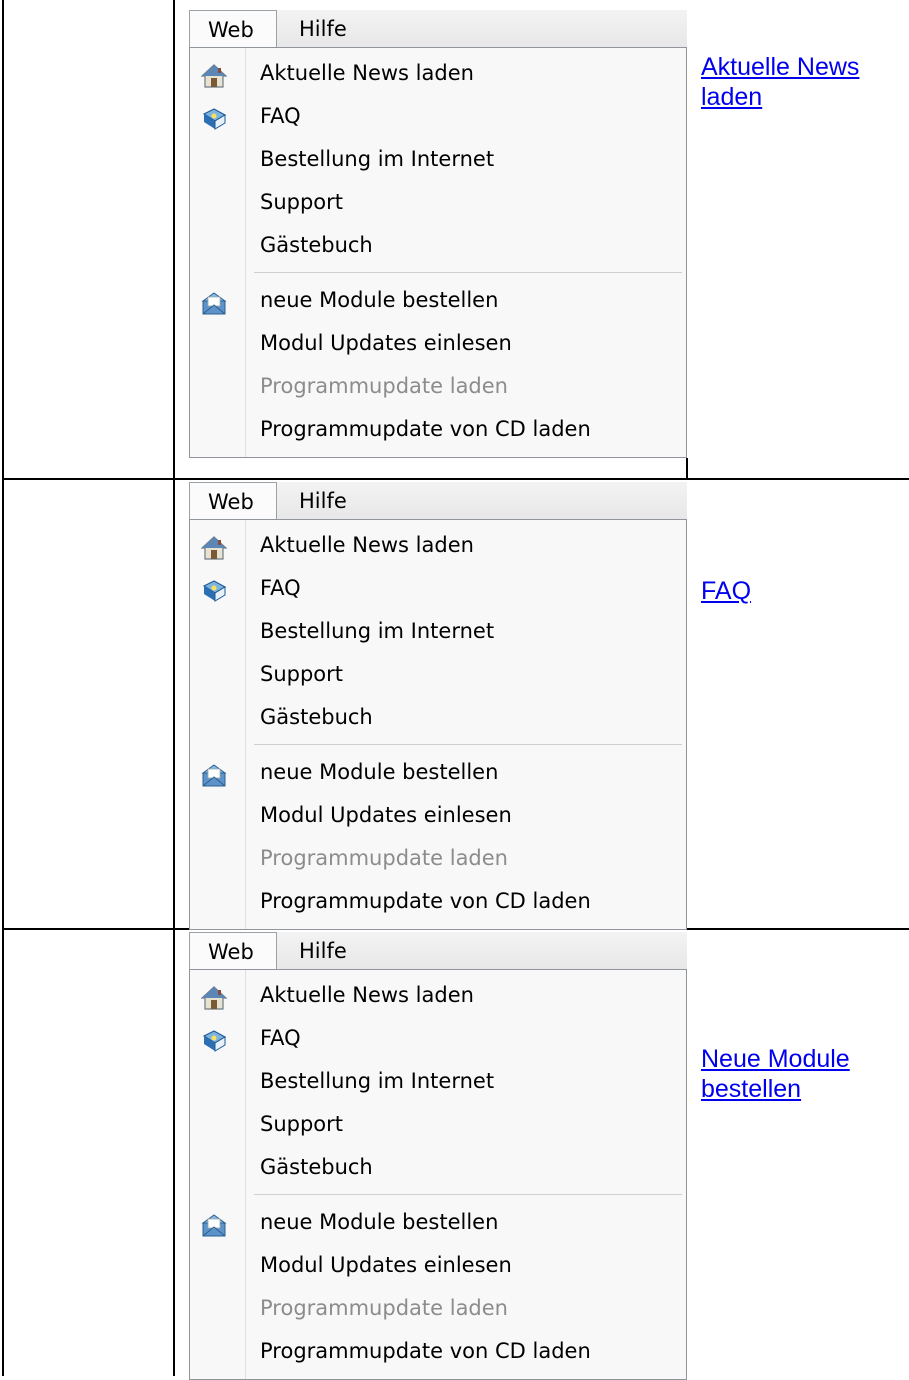 This screenshot has height=1380, width=909. What do you see at coordinates (780, 67) in the screenshot?
I see `link-line-1: Aktuelle News` at bounding box center [780, 67].